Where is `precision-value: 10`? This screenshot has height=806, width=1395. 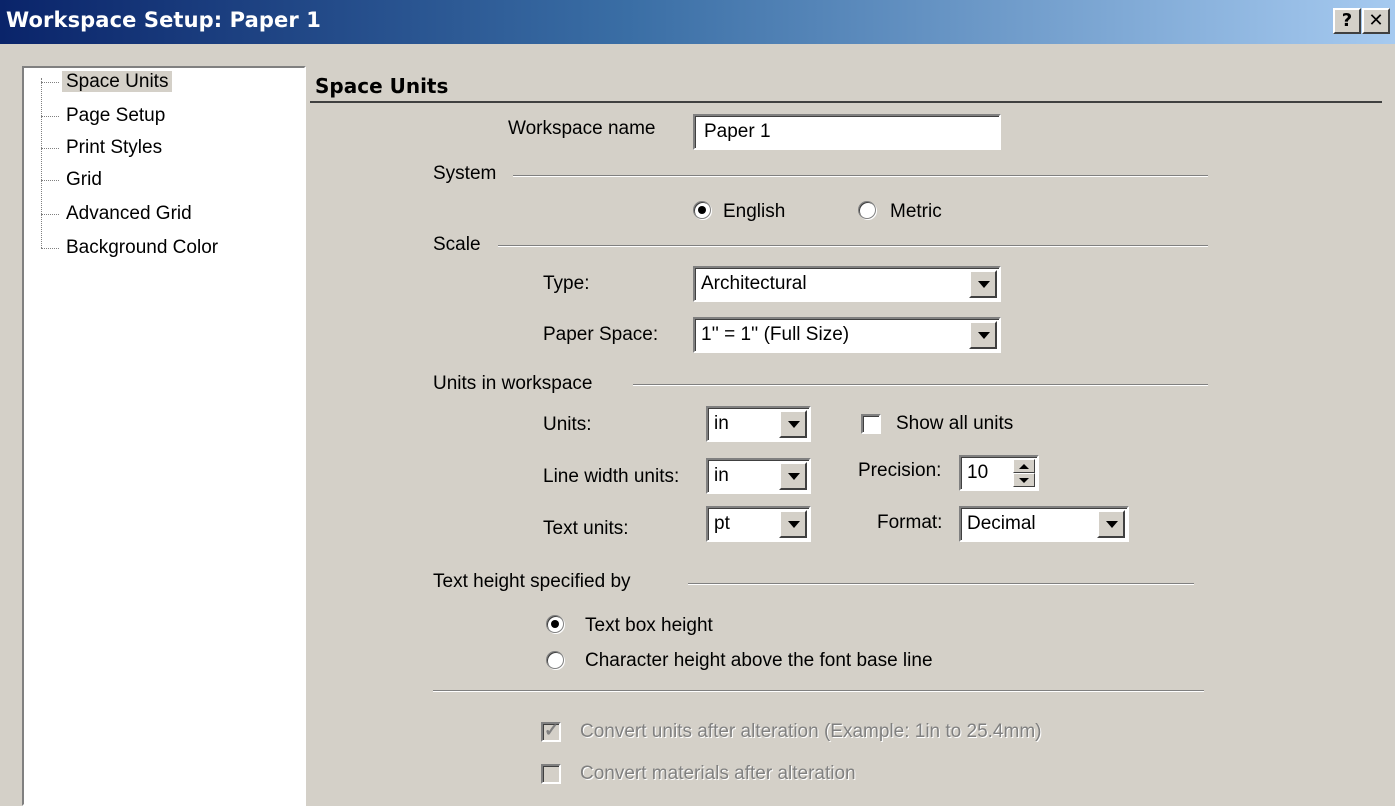
precision-value: 10 is located at coordinates (978, 472).